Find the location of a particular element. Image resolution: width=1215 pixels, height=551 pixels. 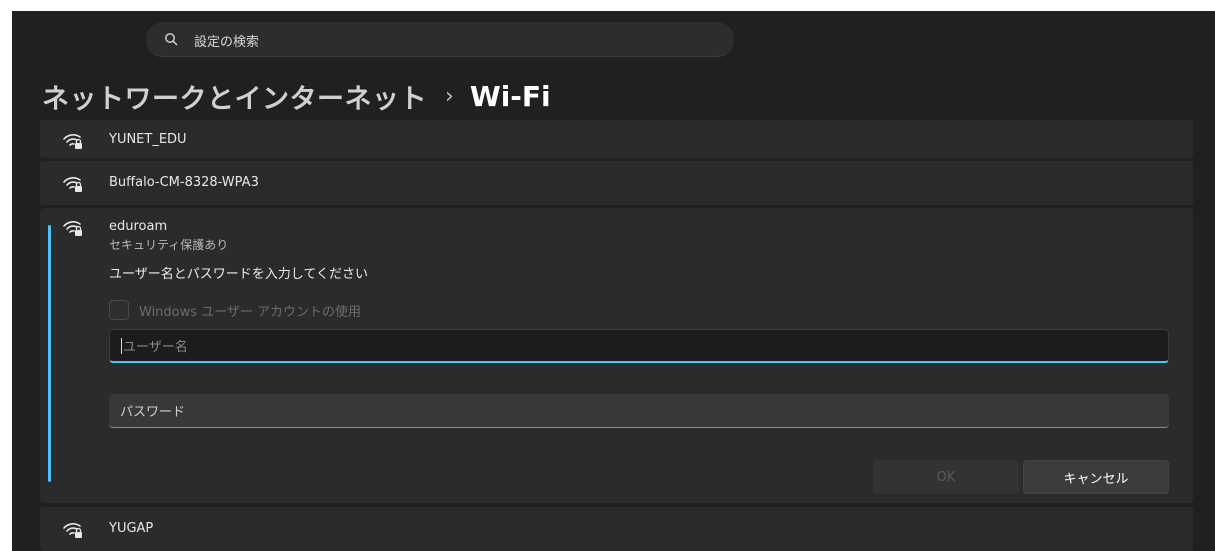

network-item: Buffalo-CM-8328-WPA3 is located at coordinates (616, 183).